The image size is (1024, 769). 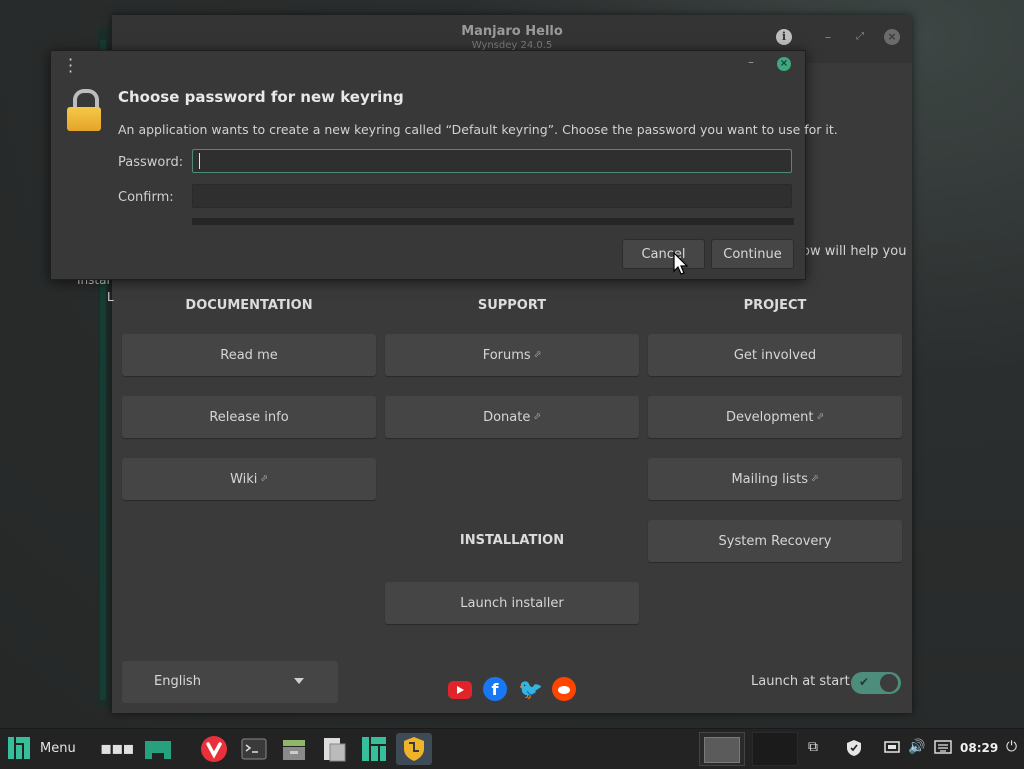 I want to click on section-documentation: DOCUMENTATION, so click(x=249, y=305).